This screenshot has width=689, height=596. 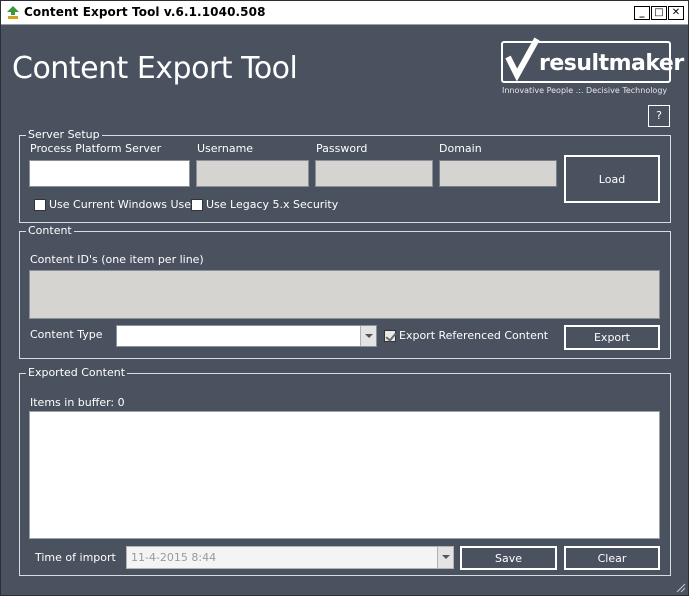 What do you see at coordinates (498, 173) in the screenshot?
I see `domain-input` at bounding box center [498, 173].